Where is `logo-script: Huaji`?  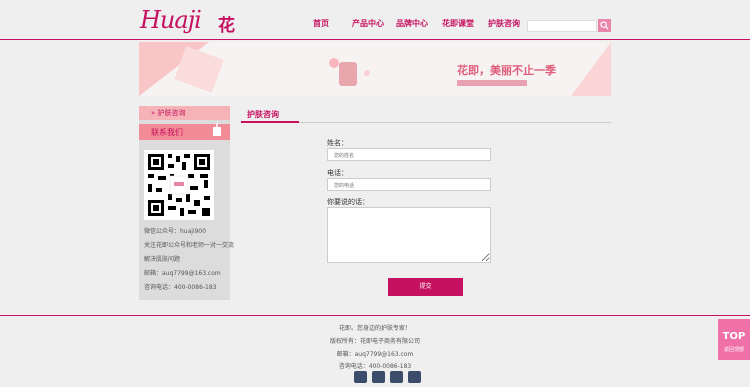 logo-script: Huaji is located at coordinates (171, 20).